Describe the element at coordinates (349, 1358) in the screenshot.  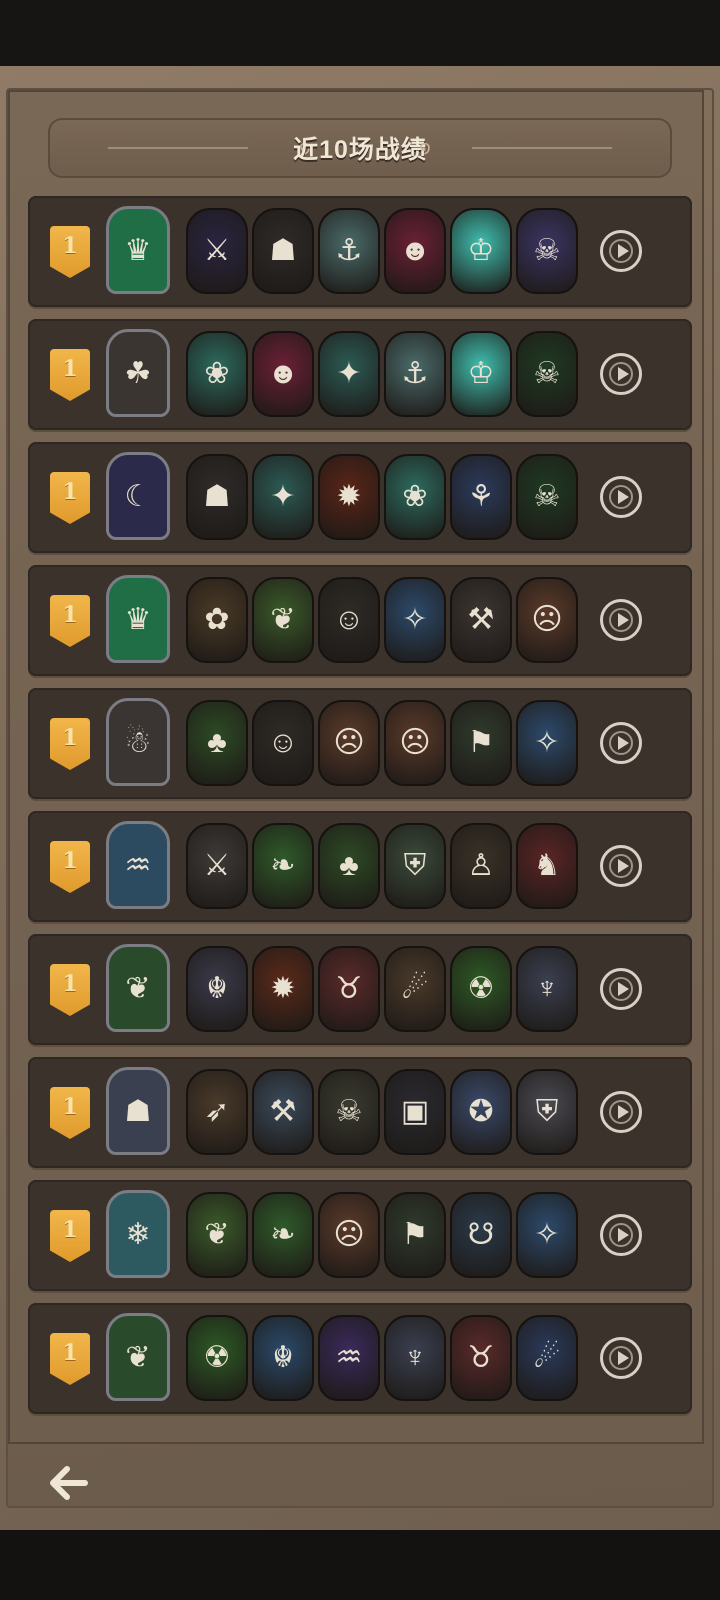
I see `purple-serpent-icon: ♒` at that location.